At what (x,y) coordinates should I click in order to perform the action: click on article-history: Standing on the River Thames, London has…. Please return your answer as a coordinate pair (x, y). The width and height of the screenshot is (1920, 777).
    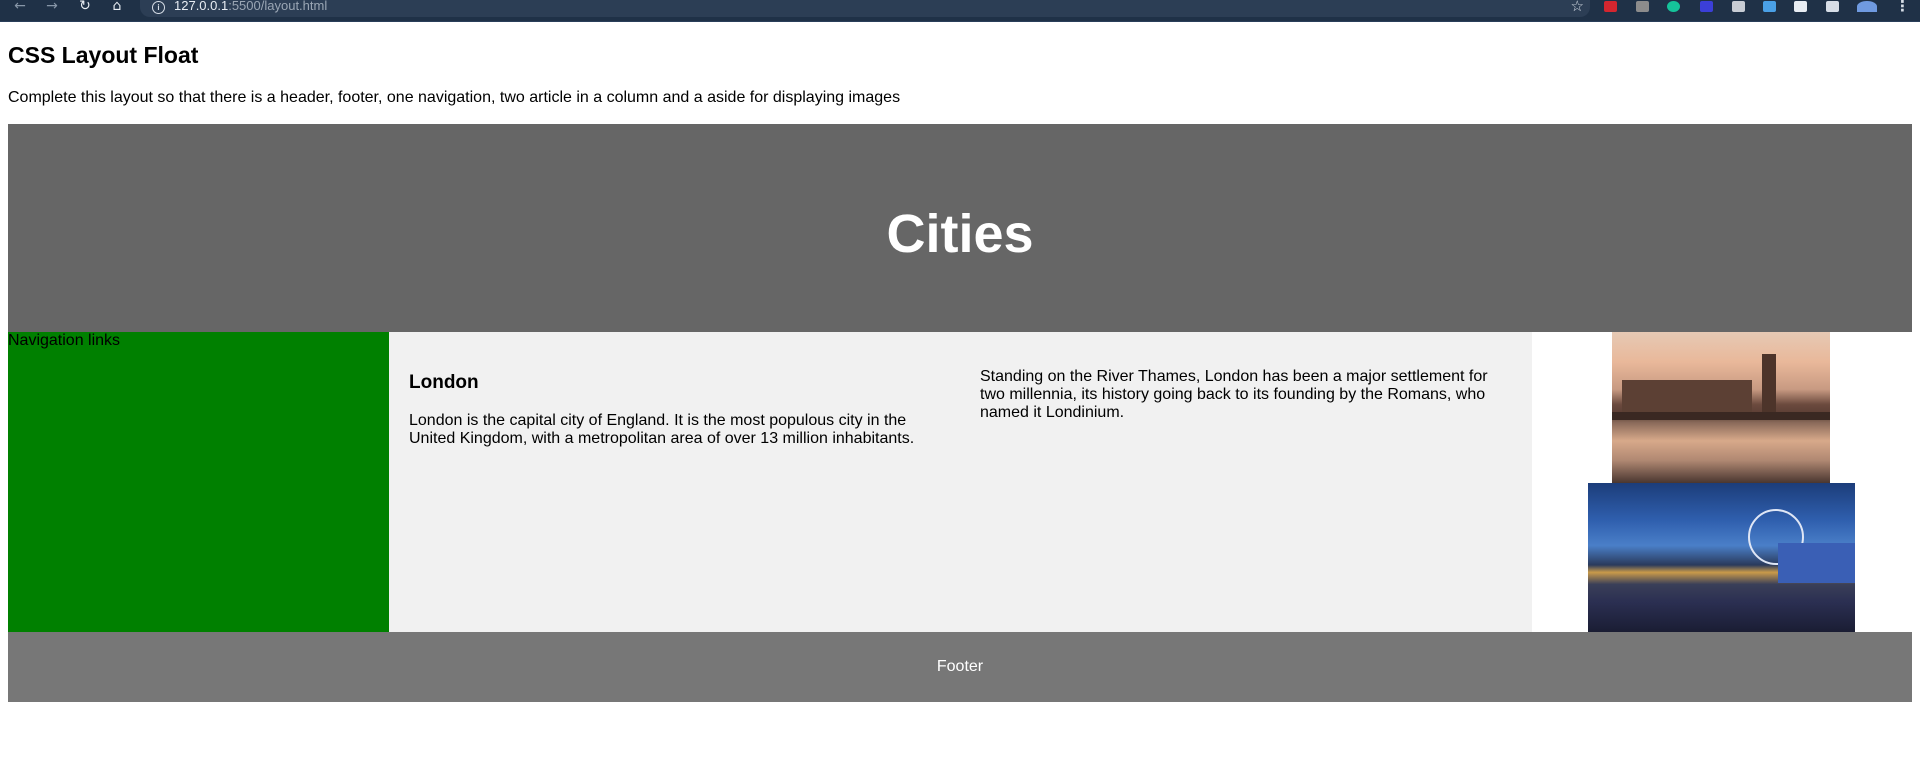
    Looking at the image, I should click on (1245, 395).